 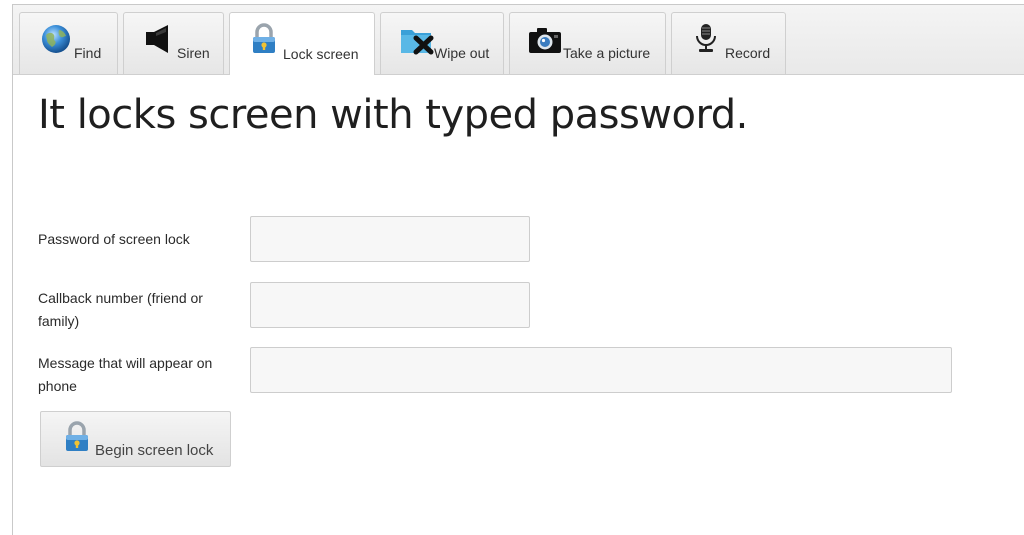 I want to click on tab-find: Find, so click(x=68, y=43).